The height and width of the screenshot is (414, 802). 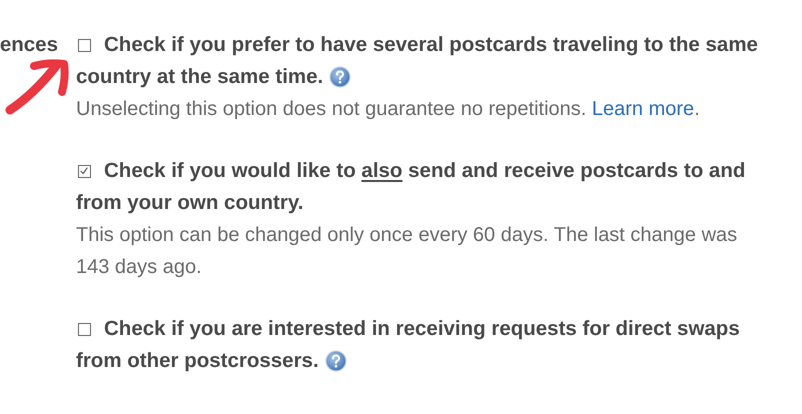 I want to click on section-label: ences, so click(x=29, y=45).